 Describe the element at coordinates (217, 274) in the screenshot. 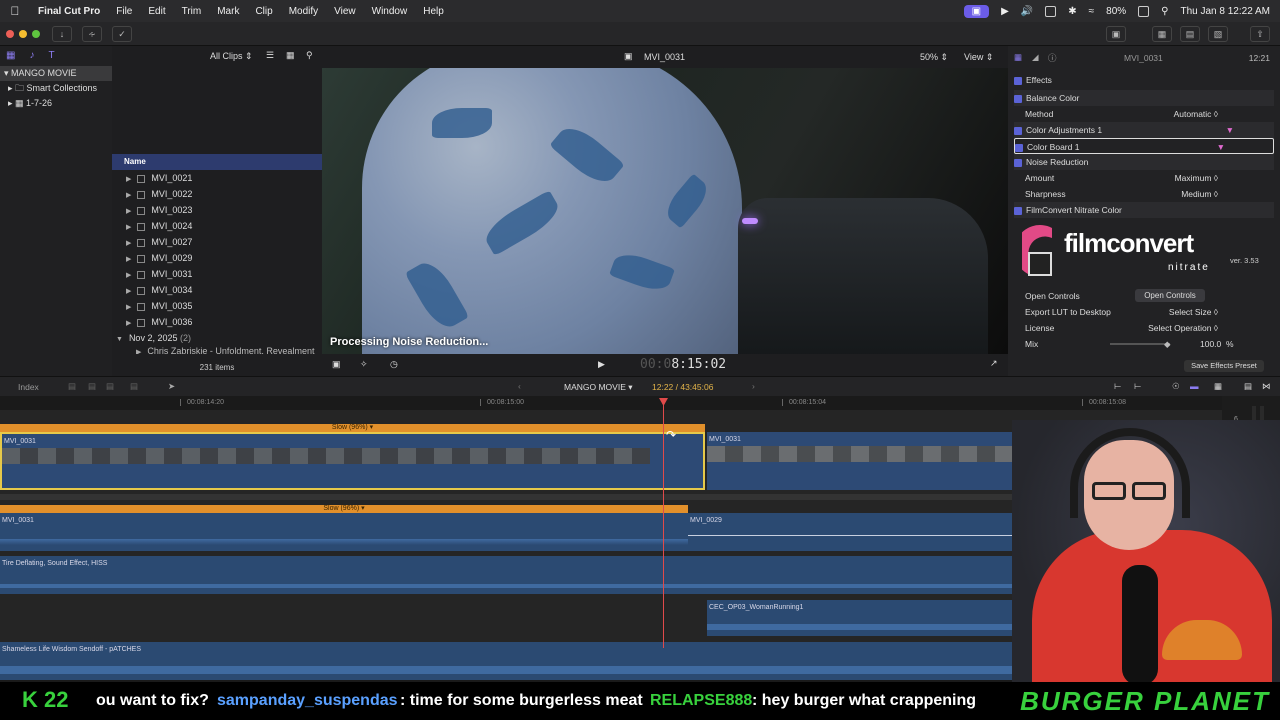

I see `list-item: ▶ MVI_0031` at that location.